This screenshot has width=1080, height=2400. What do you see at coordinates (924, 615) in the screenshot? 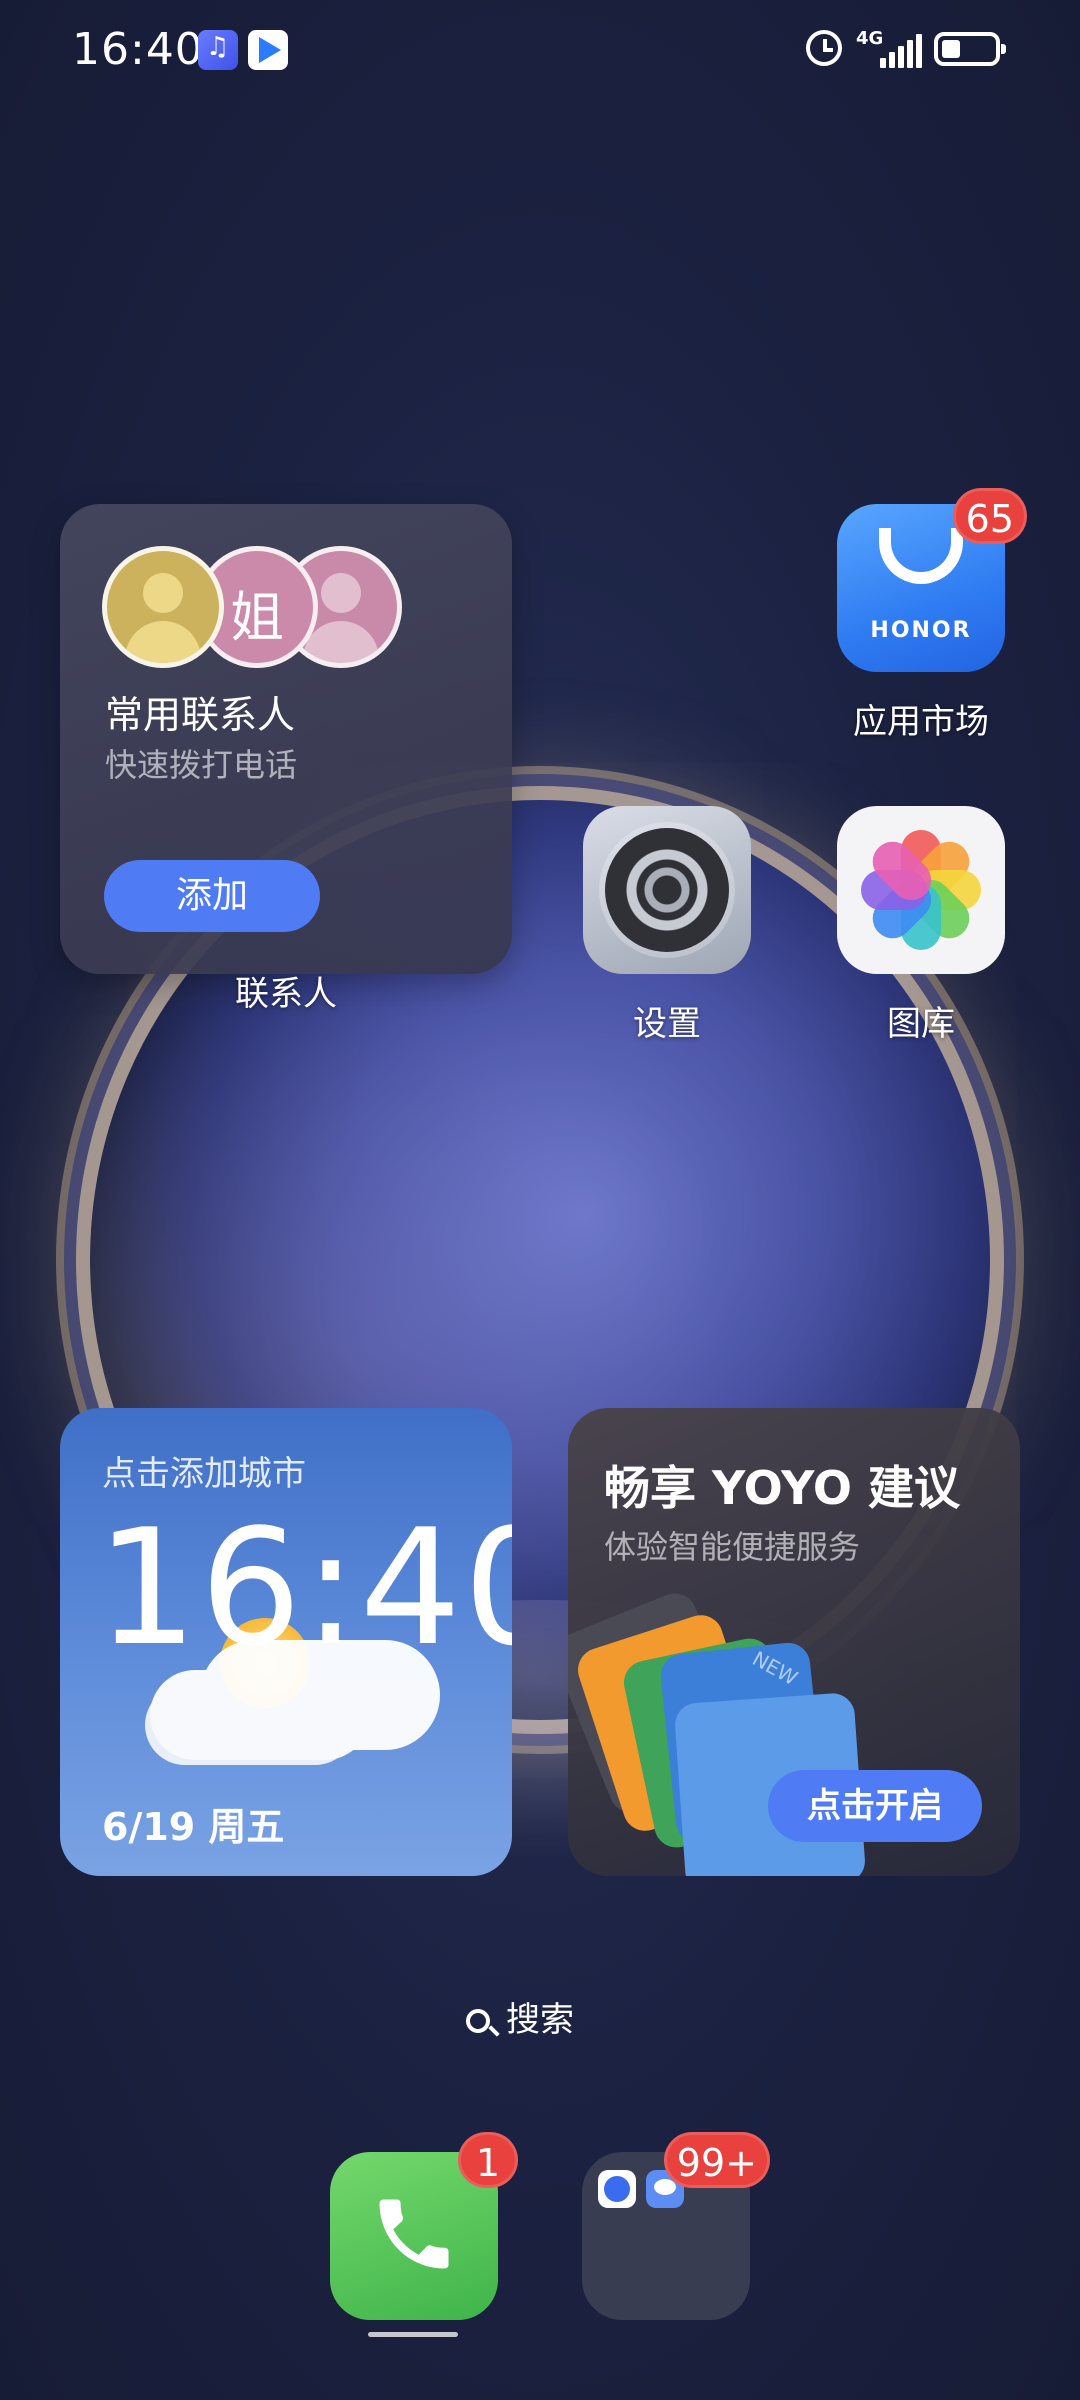
I see `app-market-app: HONOR 65 应用市场` at bounding box center [924, 615].